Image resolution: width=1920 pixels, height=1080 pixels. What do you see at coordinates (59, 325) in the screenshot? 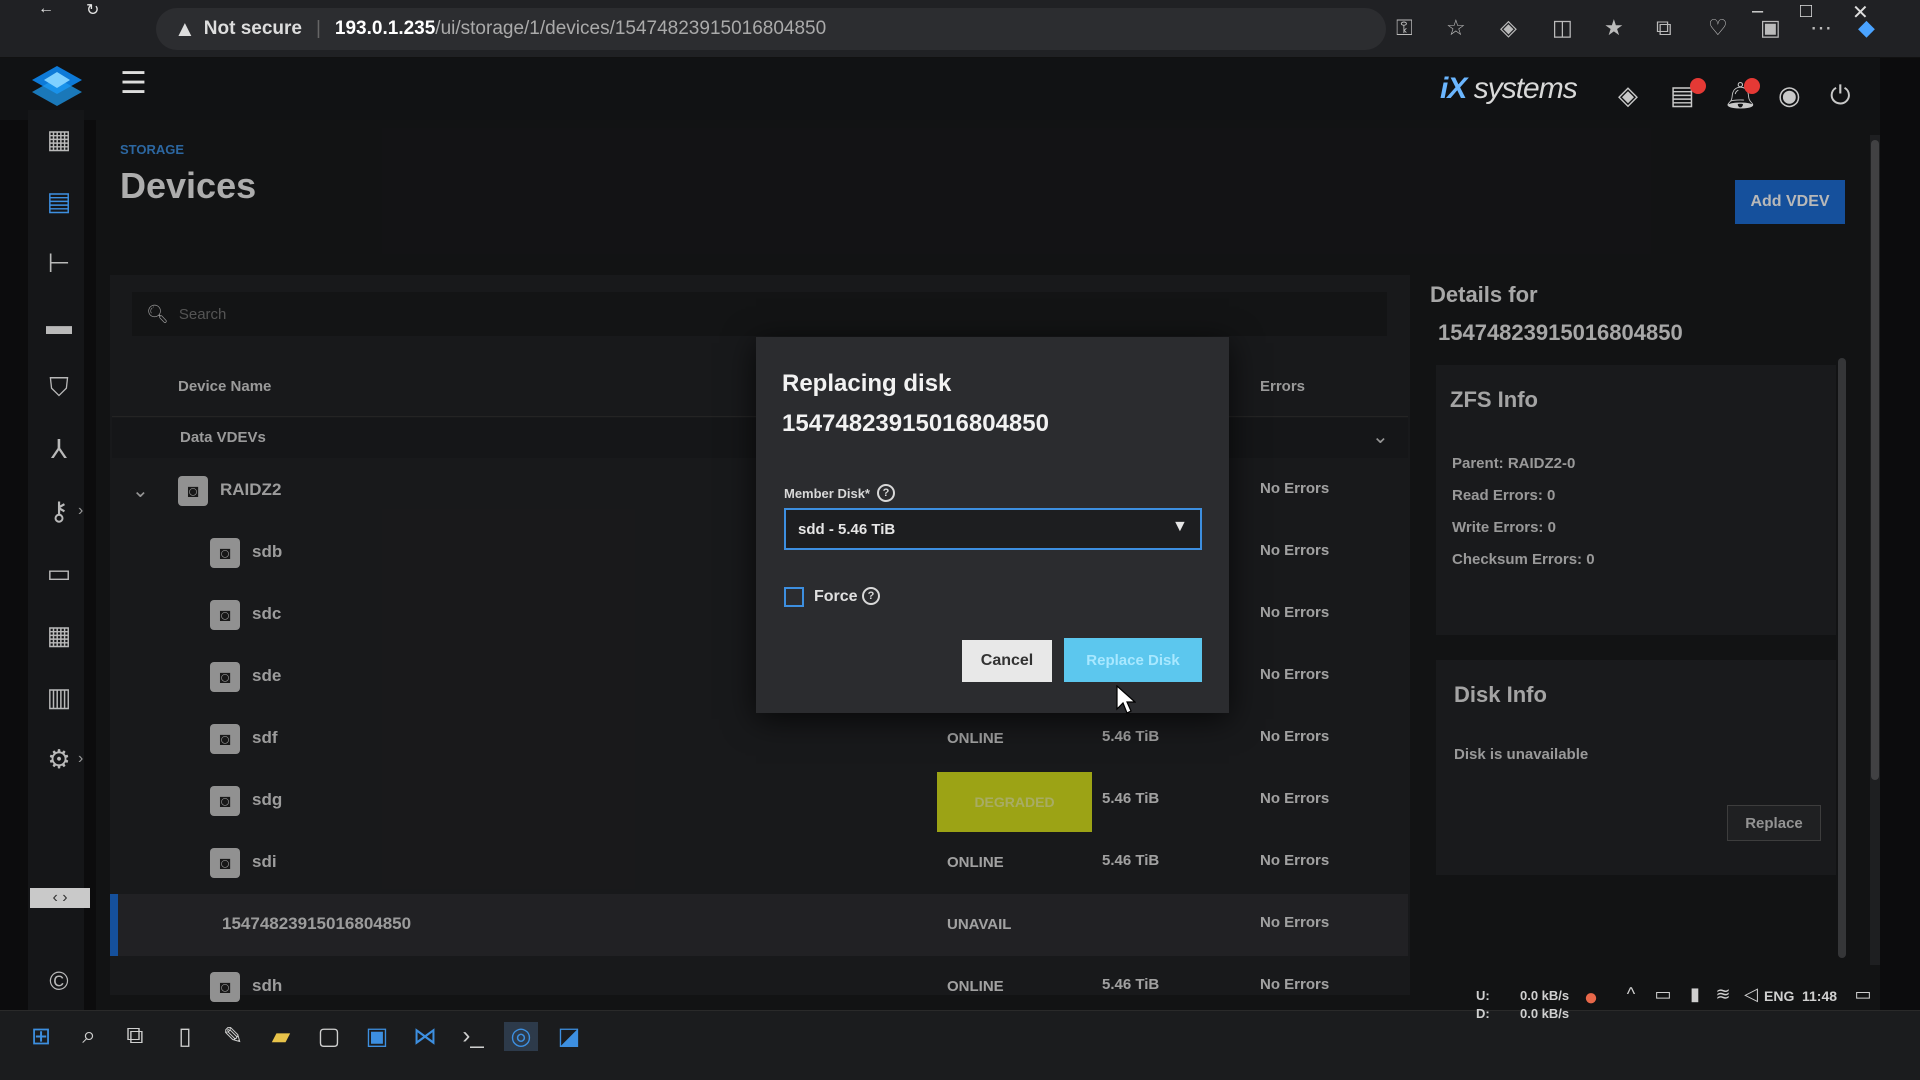
I see `shares-folder-icon: ▬` at bounding box center [59, 325].